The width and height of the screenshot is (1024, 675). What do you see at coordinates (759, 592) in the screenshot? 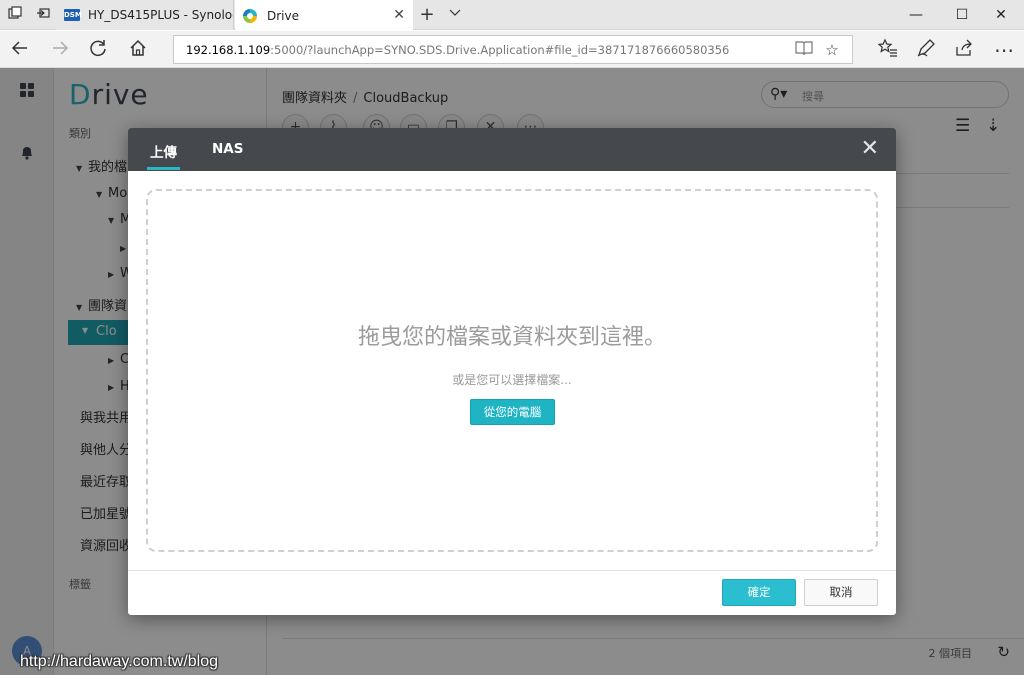
I see `ok-button: 確定` at bounding box center [759, 592].